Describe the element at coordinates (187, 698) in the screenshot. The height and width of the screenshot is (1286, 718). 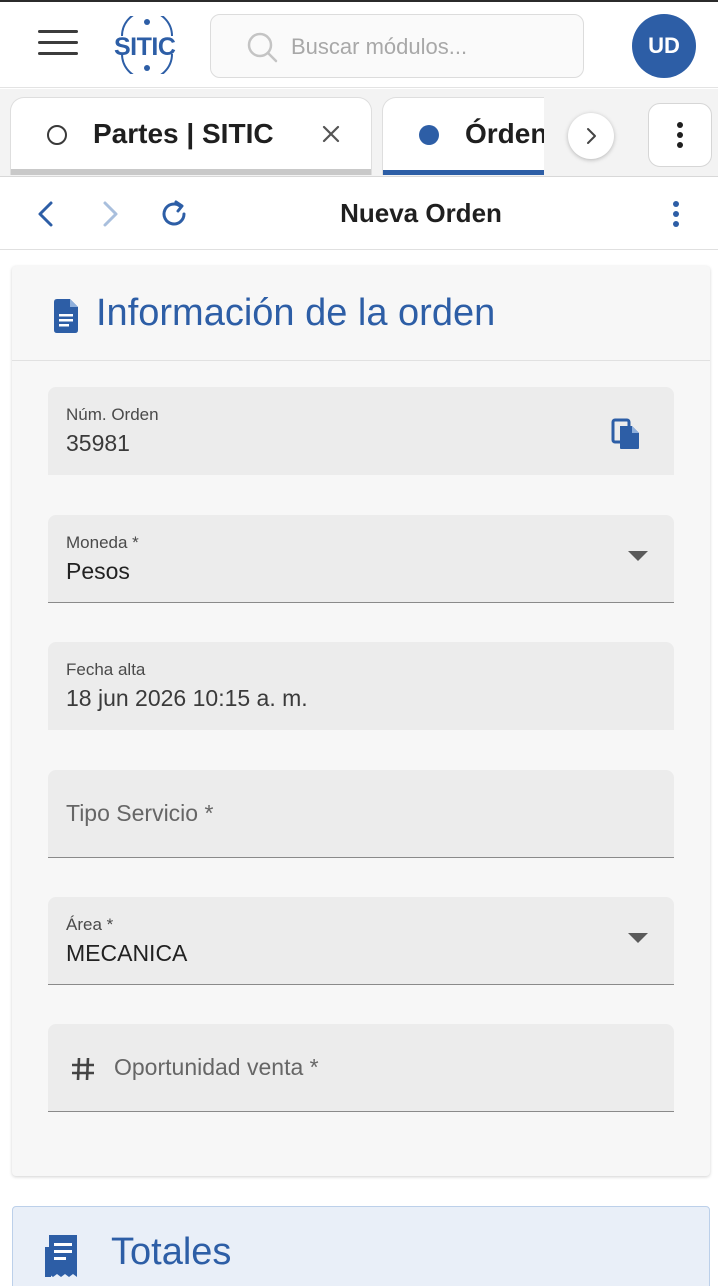
I see `field-value: 18 jun 2026 10:15 a. m.` at that location.